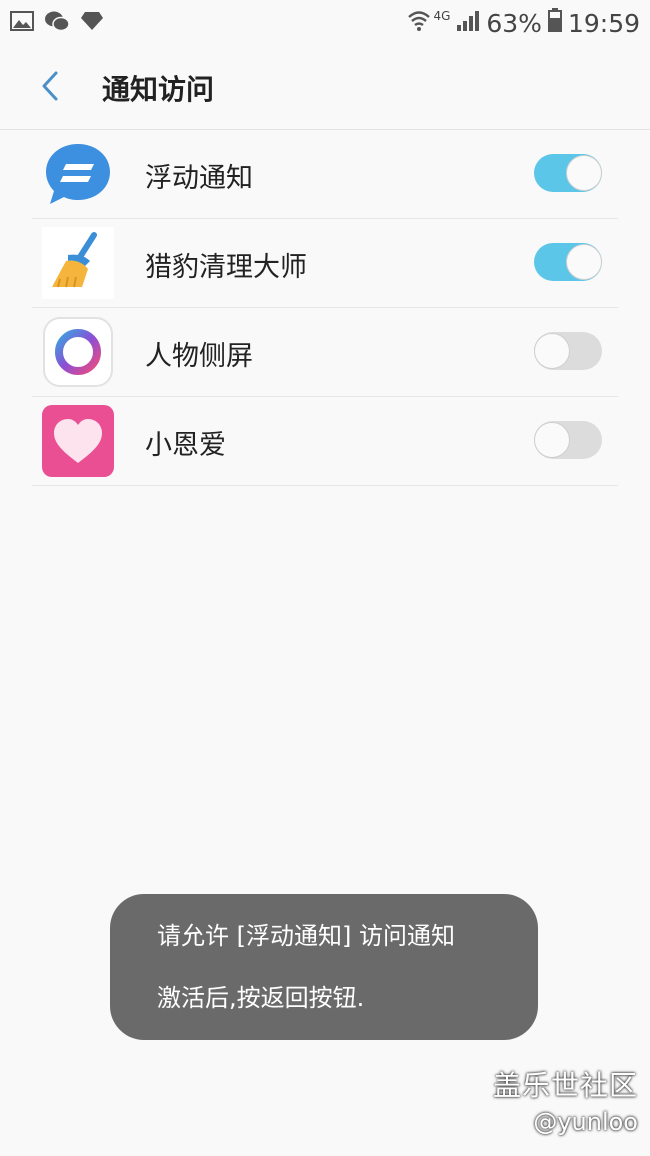 The width and height of the screenshot is (650, 1156). What do you see at coordinates (554, 23) in the screenshot?
I see `battery-icon` at bounding box center [554, 23].